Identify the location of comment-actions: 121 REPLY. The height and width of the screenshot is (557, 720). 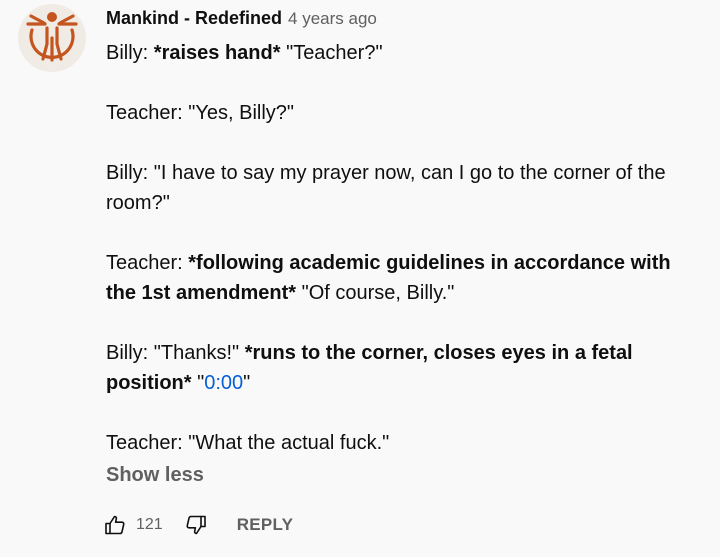
(196, 525).